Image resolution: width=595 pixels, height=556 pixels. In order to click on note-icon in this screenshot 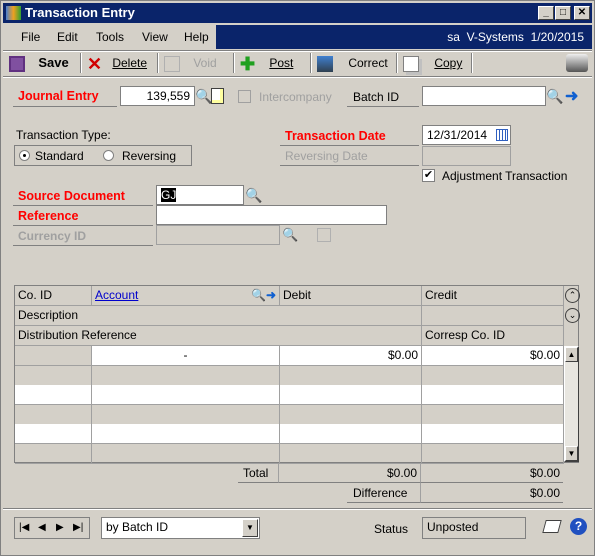, I will do `click(552, 526)`.